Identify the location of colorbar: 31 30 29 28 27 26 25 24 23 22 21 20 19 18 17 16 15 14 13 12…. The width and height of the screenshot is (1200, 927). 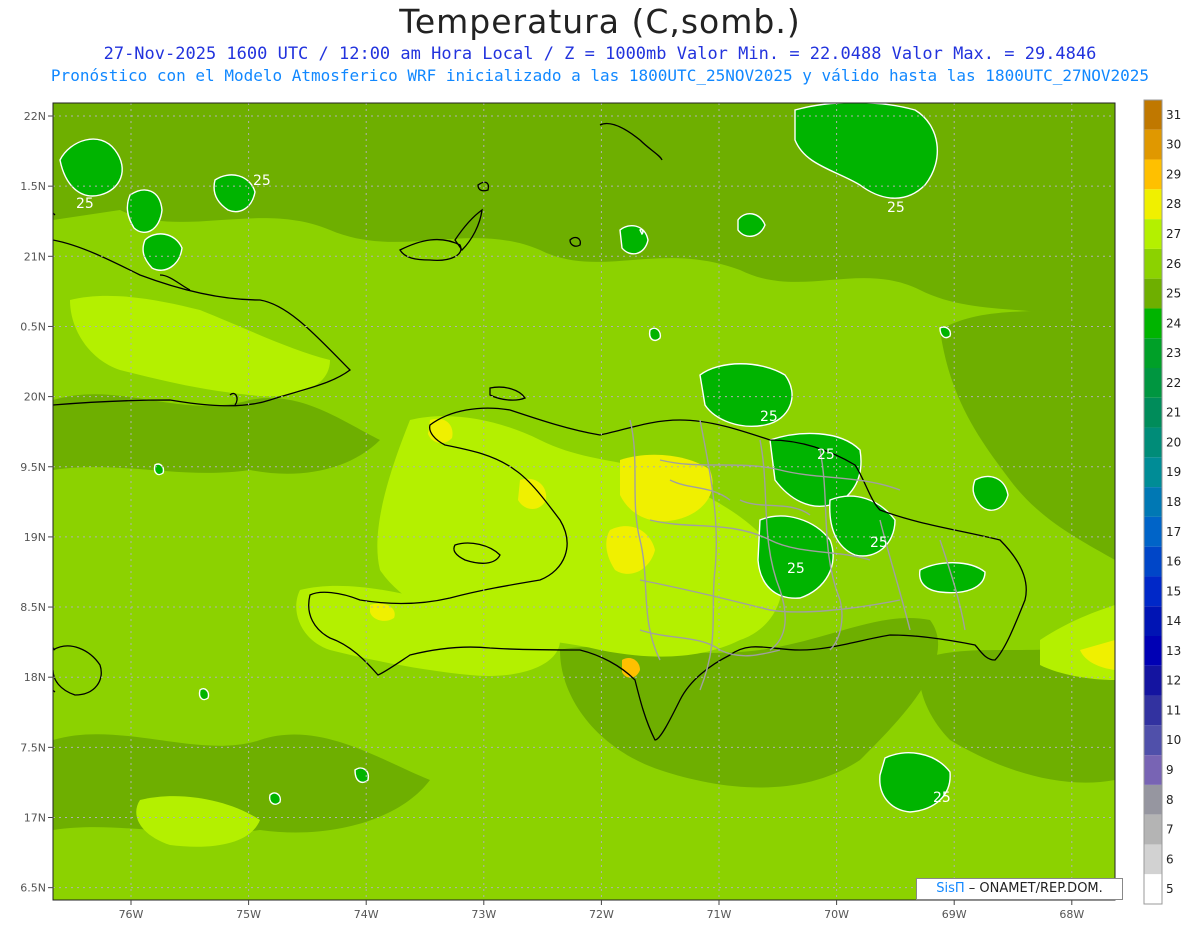
(1162, 502).